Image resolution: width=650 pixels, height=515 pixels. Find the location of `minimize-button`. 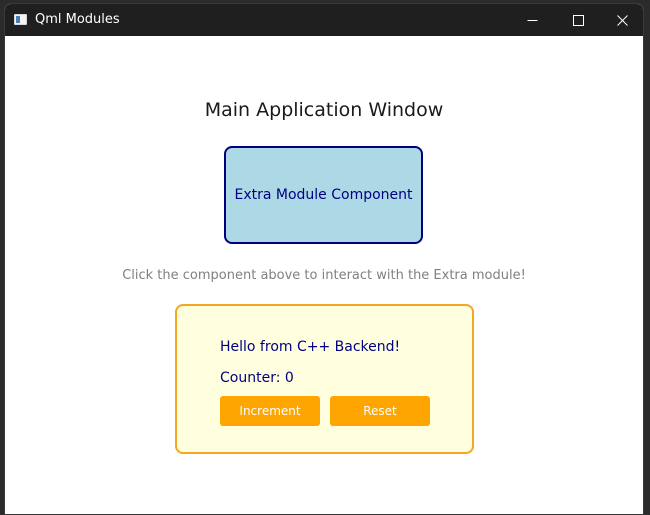

minimize-button is located at coordinates (532, 20).